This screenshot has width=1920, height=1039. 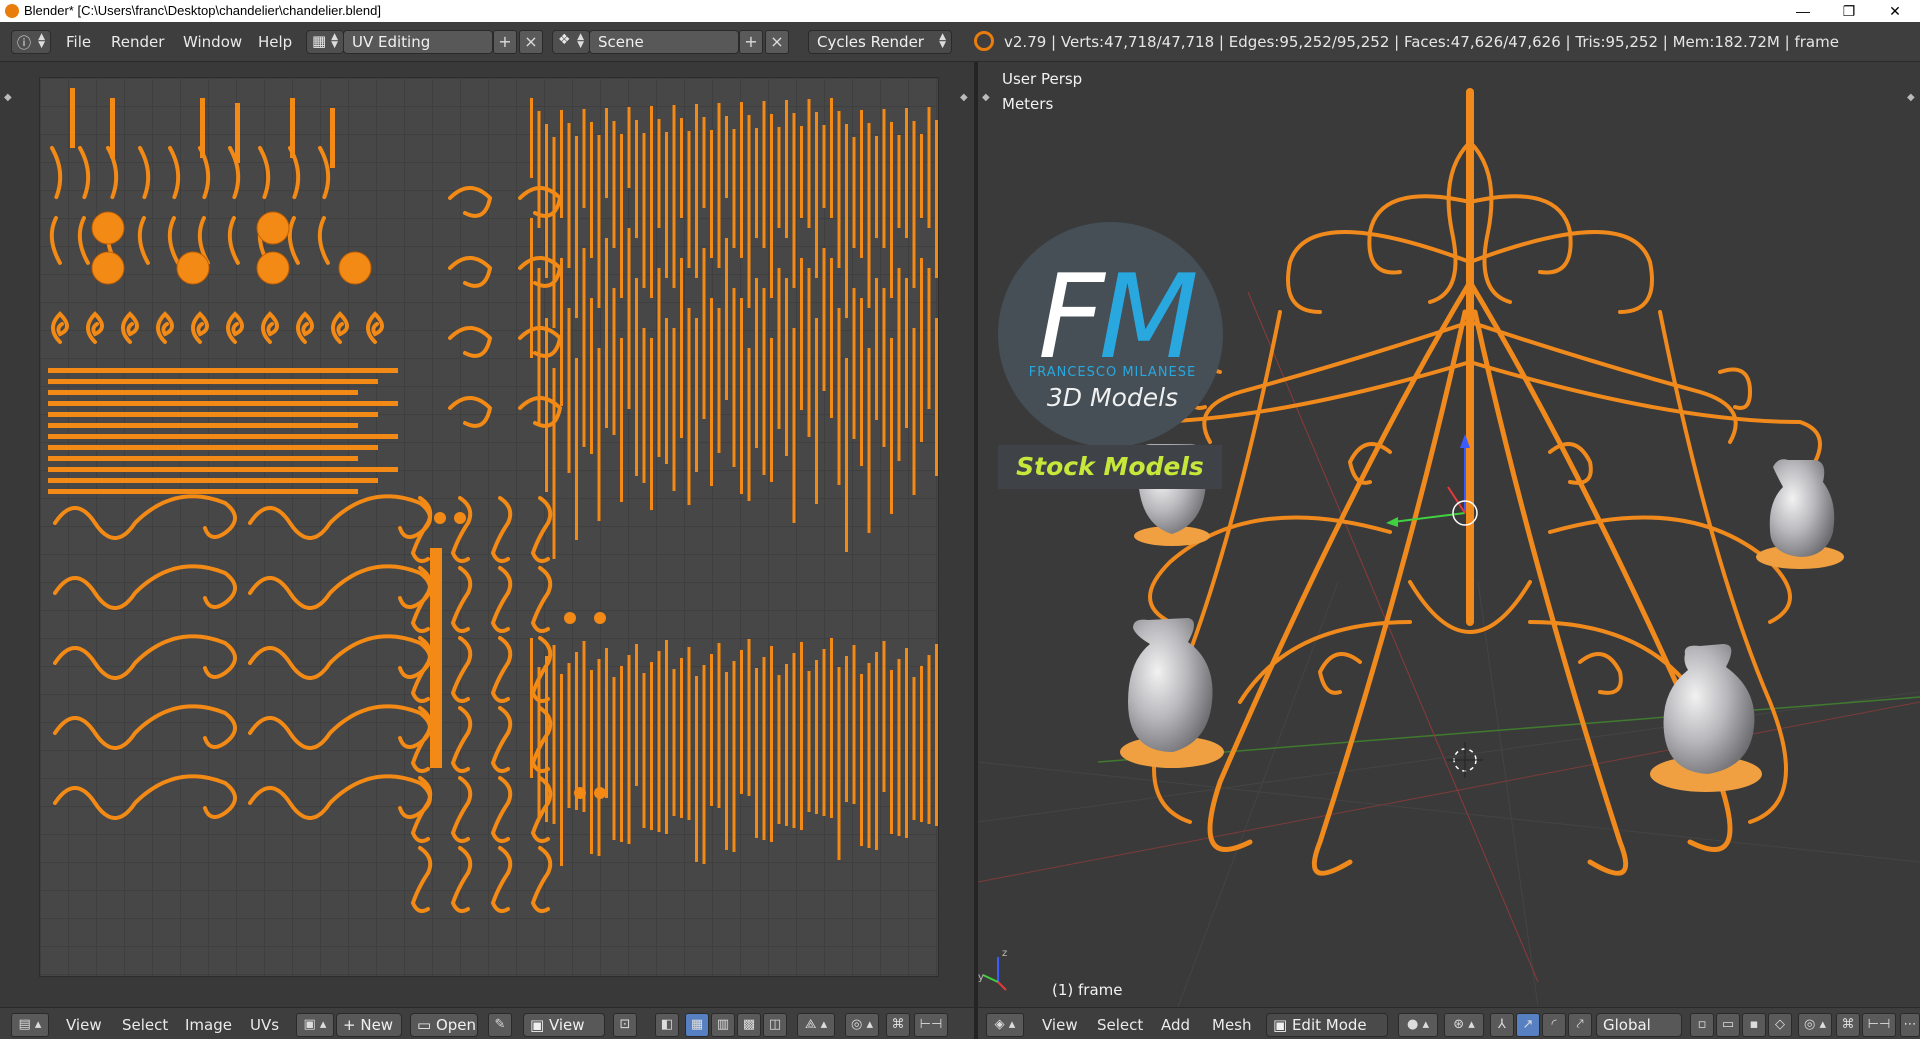 What do you see at coordinates (664, 42) in the screenshot?
I see `scene-field: Scene` at bounding box center [664, 42].